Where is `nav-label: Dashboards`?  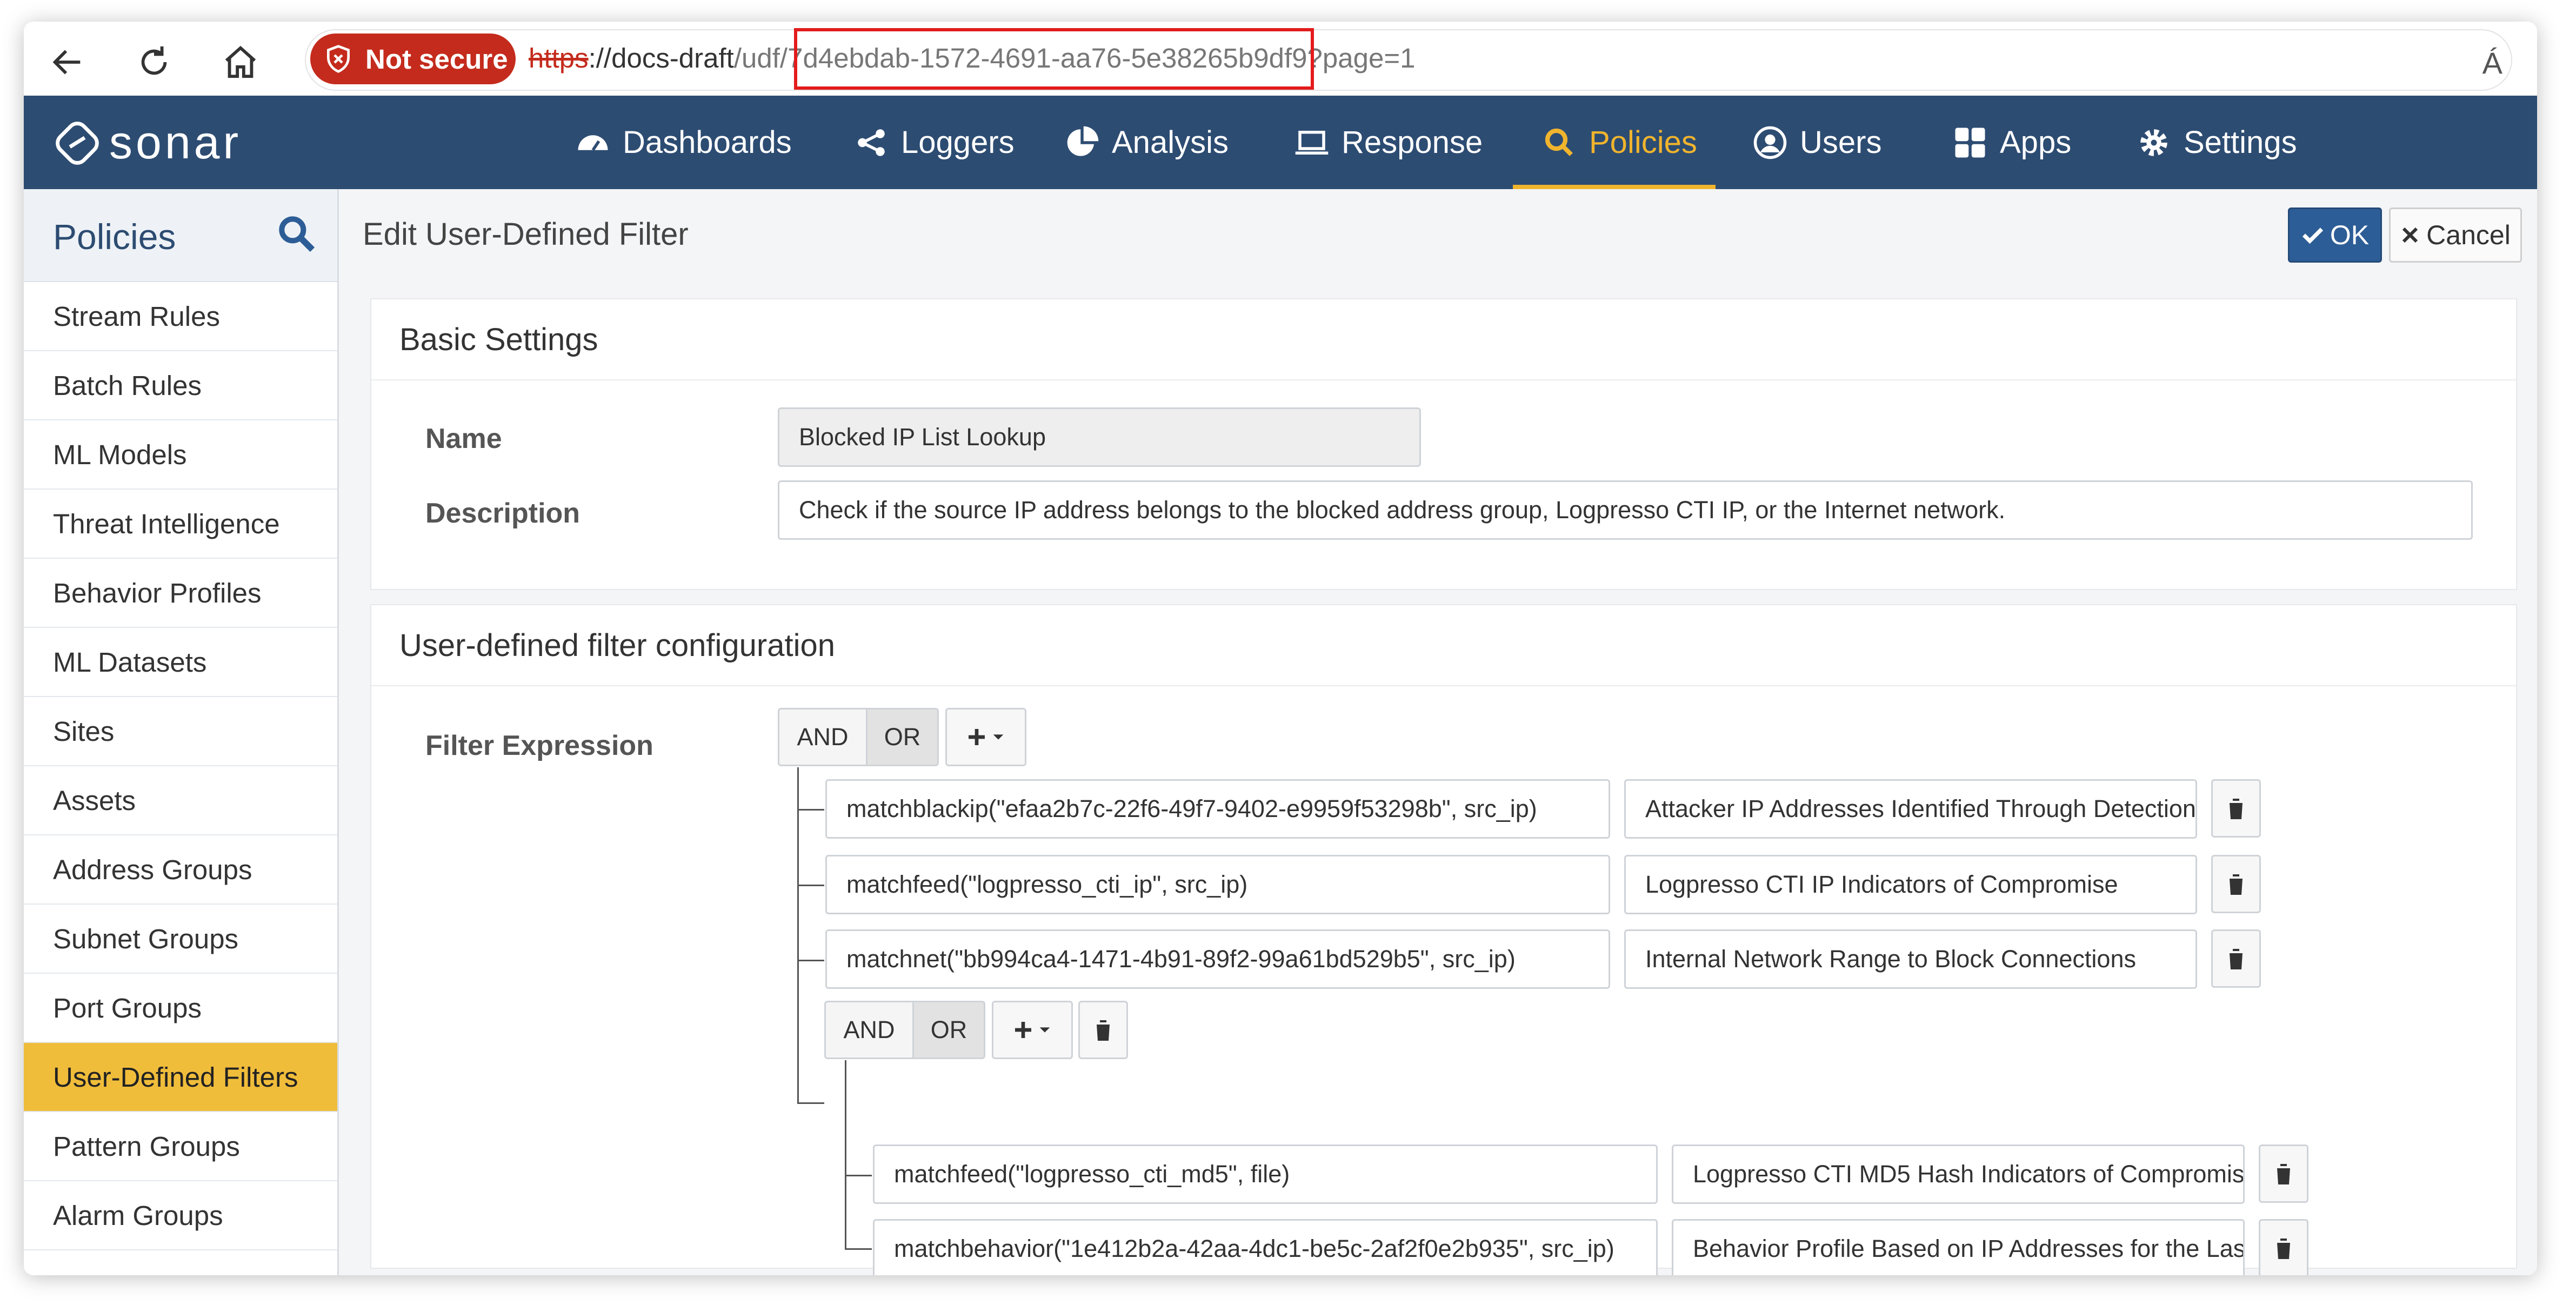
nav-label: Dashboards is located at coordinates (707, 142).